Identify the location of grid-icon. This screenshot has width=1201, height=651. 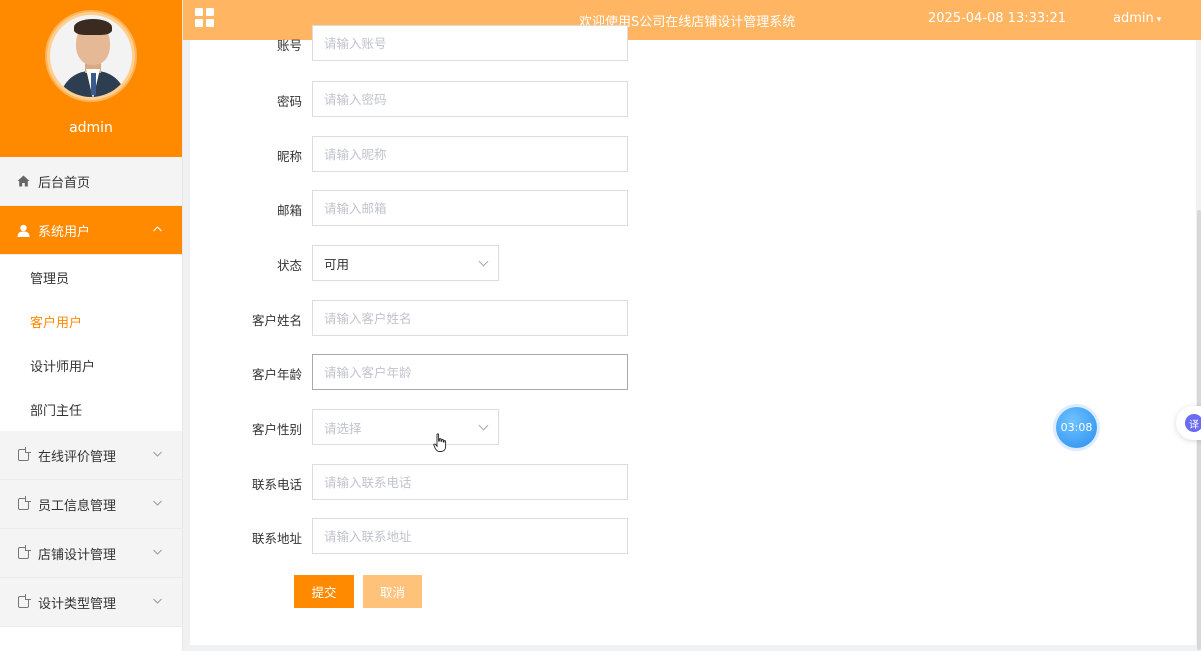
(204, 17).